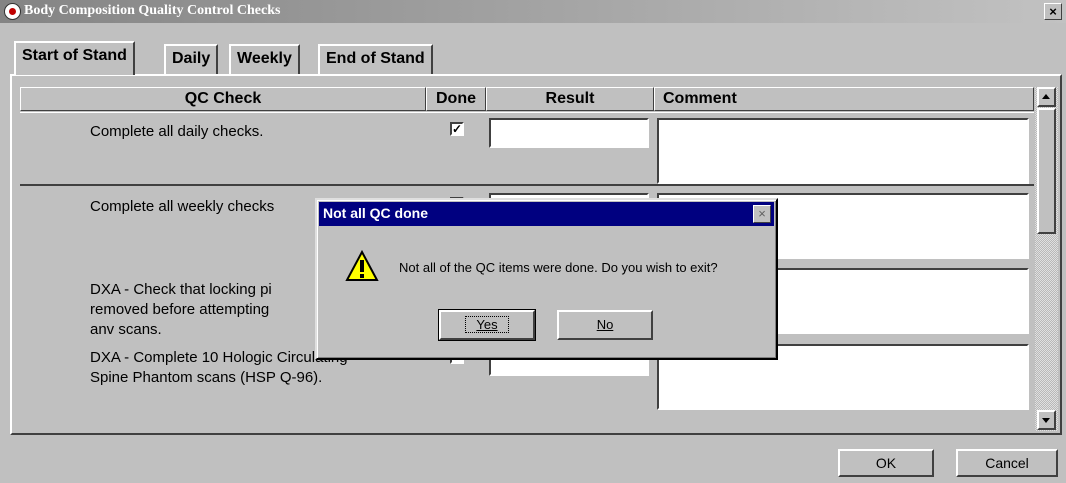 The image size is (1066, 483). I want to click on column-header-comment: Comment, so click(844, 99).